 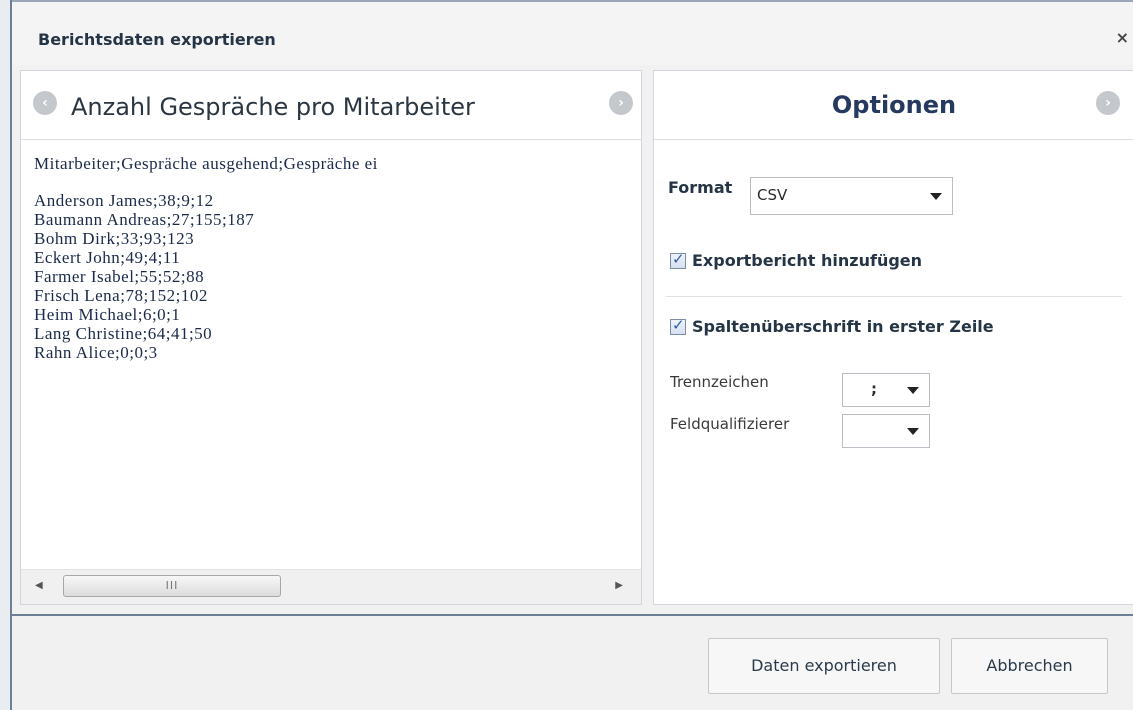 What do you see at coordinates (824, 666) in the screenshot?
I see `export-data-button: Daten exportieren` at bounding box center [824, 666].